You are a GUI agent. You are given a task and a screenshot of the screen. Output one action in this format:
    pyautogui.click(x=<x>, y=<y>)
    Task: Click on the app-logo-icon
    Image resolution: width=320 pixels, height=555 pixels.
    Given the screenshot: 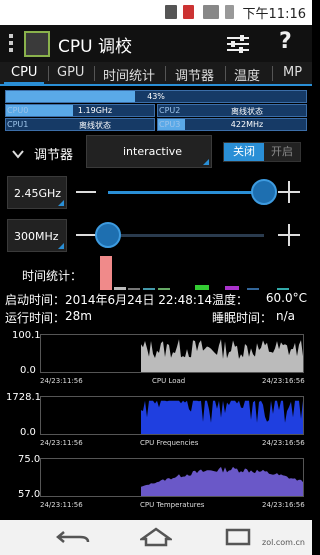 What is the action you would take?
    pyautogui.click(x=37, y=44)
    